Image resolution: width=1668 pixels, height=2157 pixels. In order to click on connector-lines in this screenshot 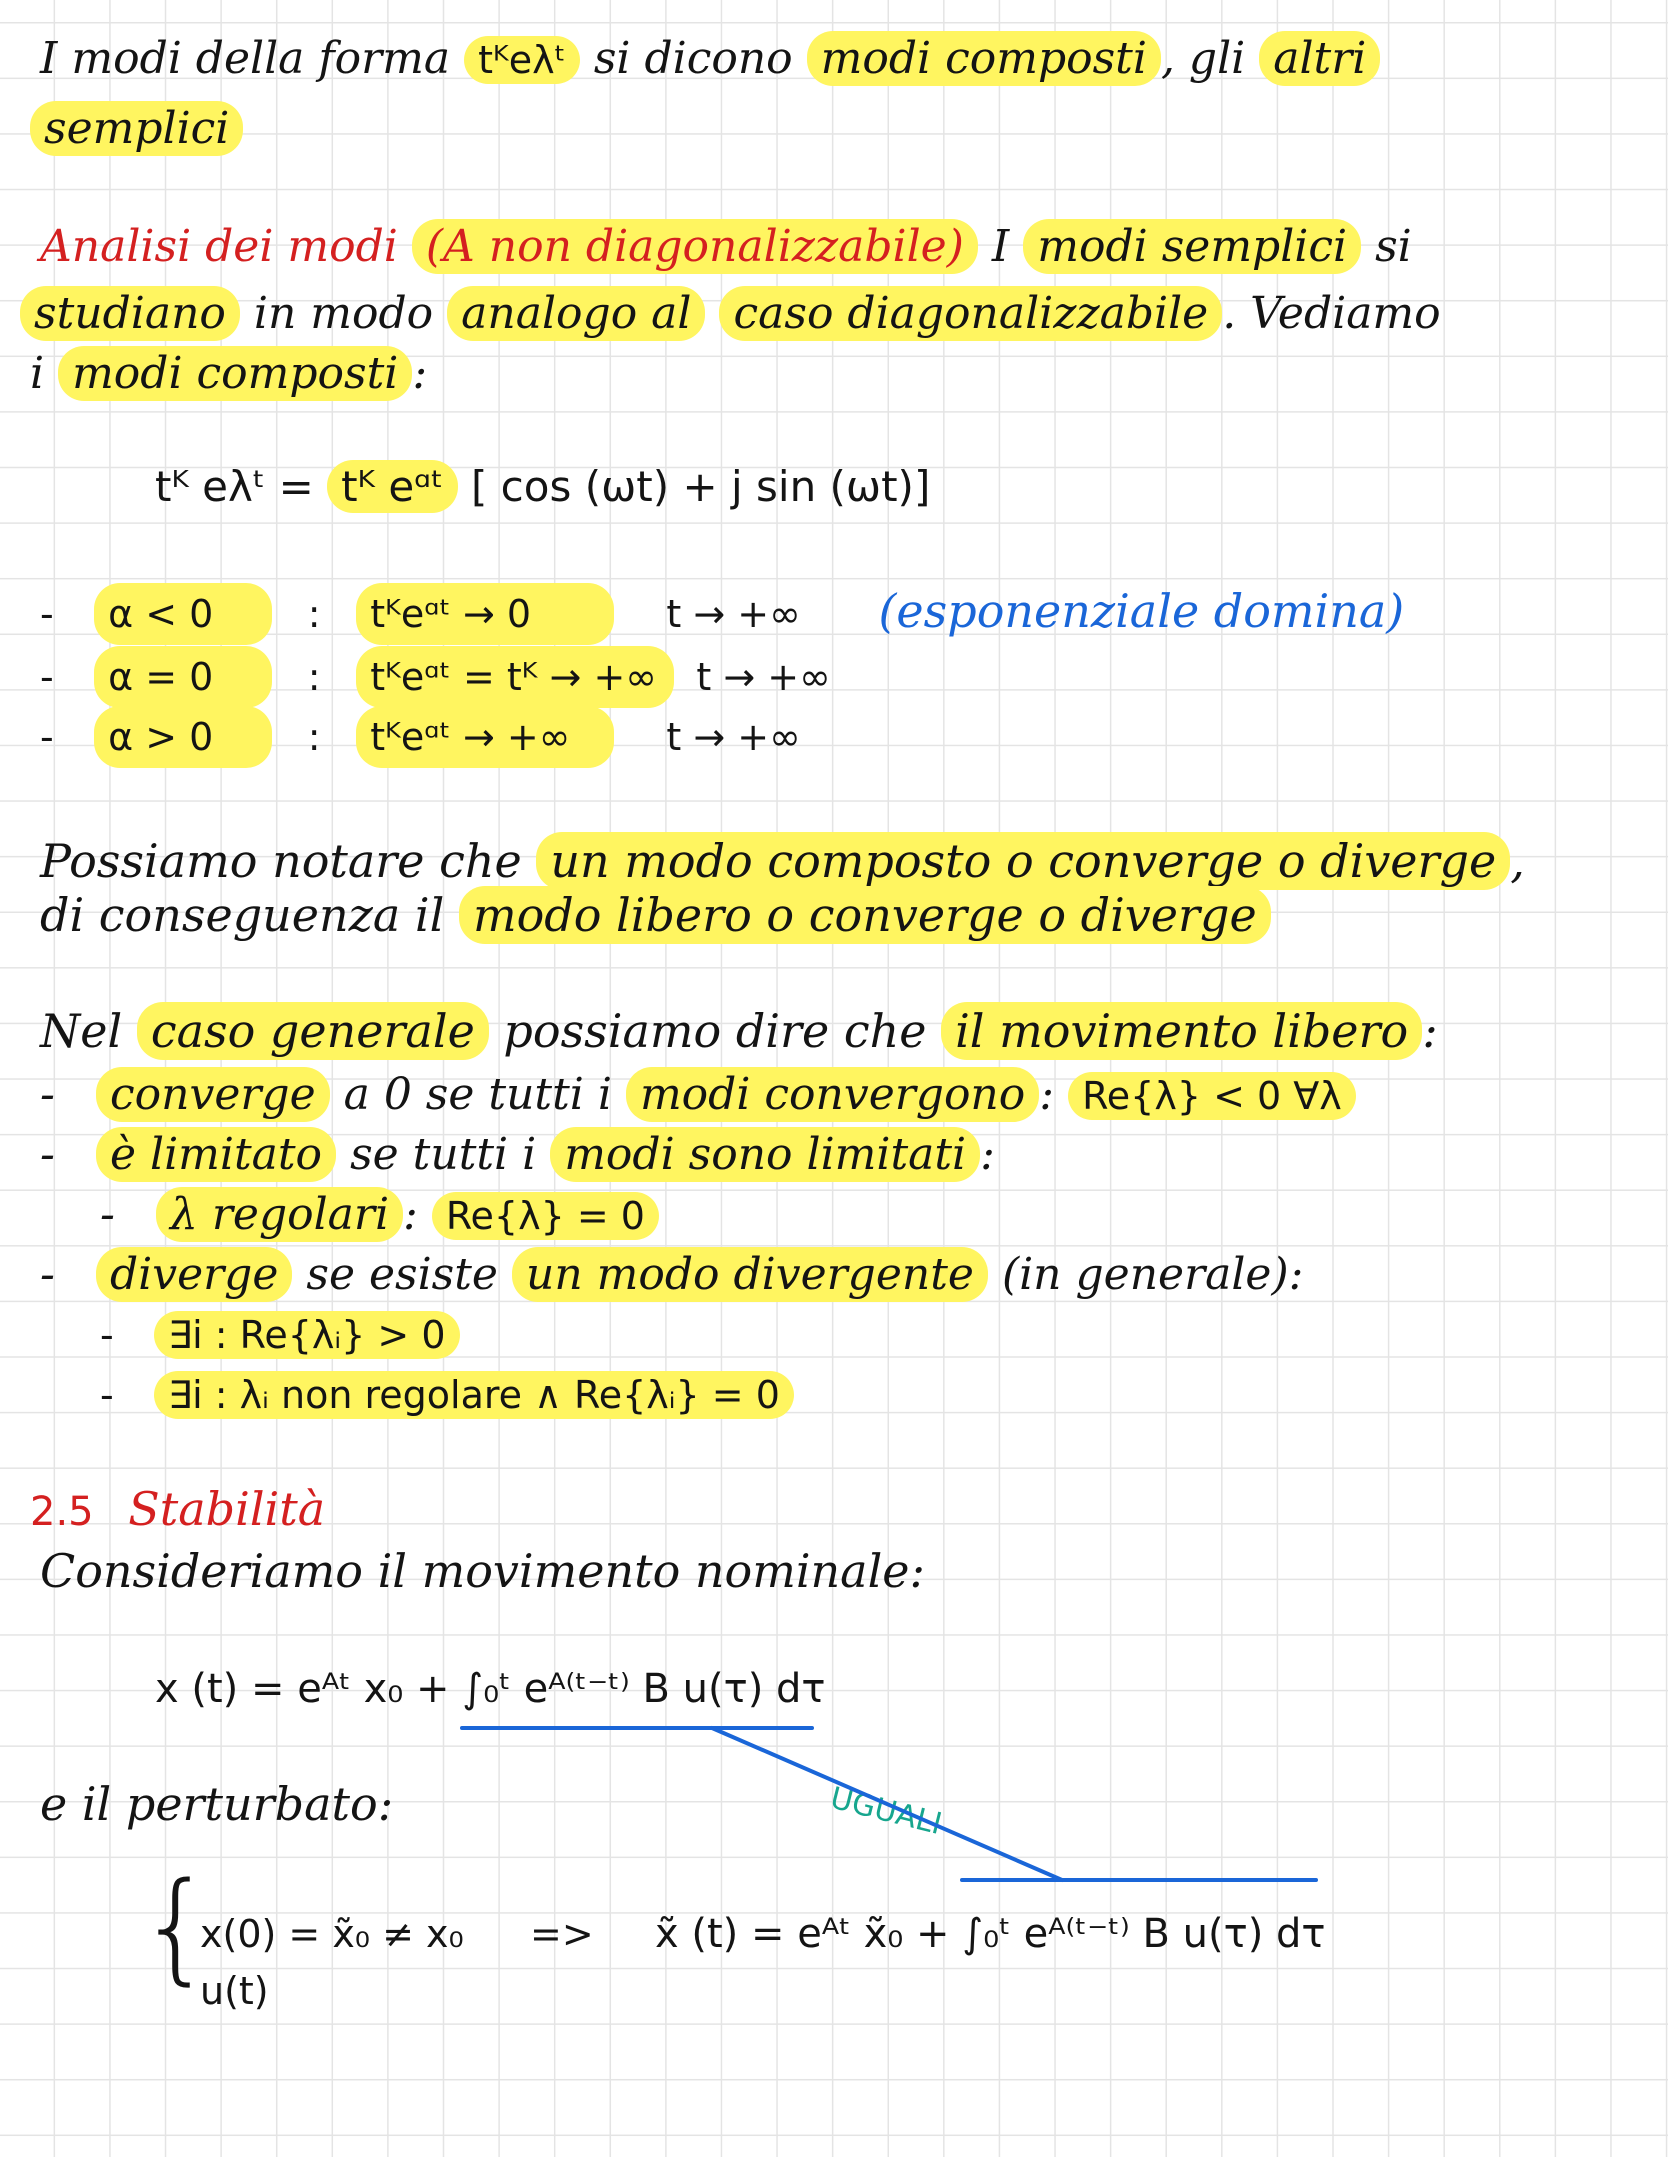, I will do `click(889, 1804)`.